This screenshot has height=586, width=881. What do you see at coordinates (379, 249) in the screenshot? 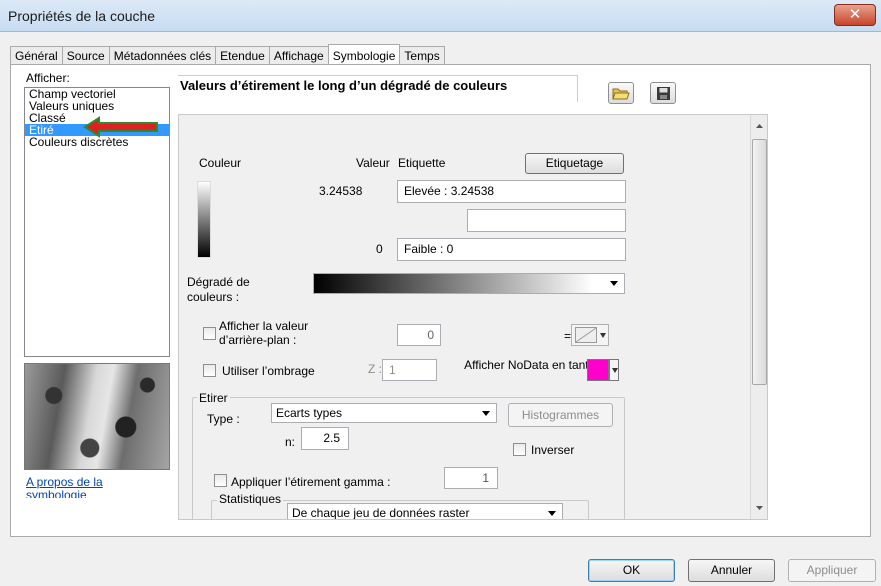
I see `low-value: 0` at bounding box center [379, 249].